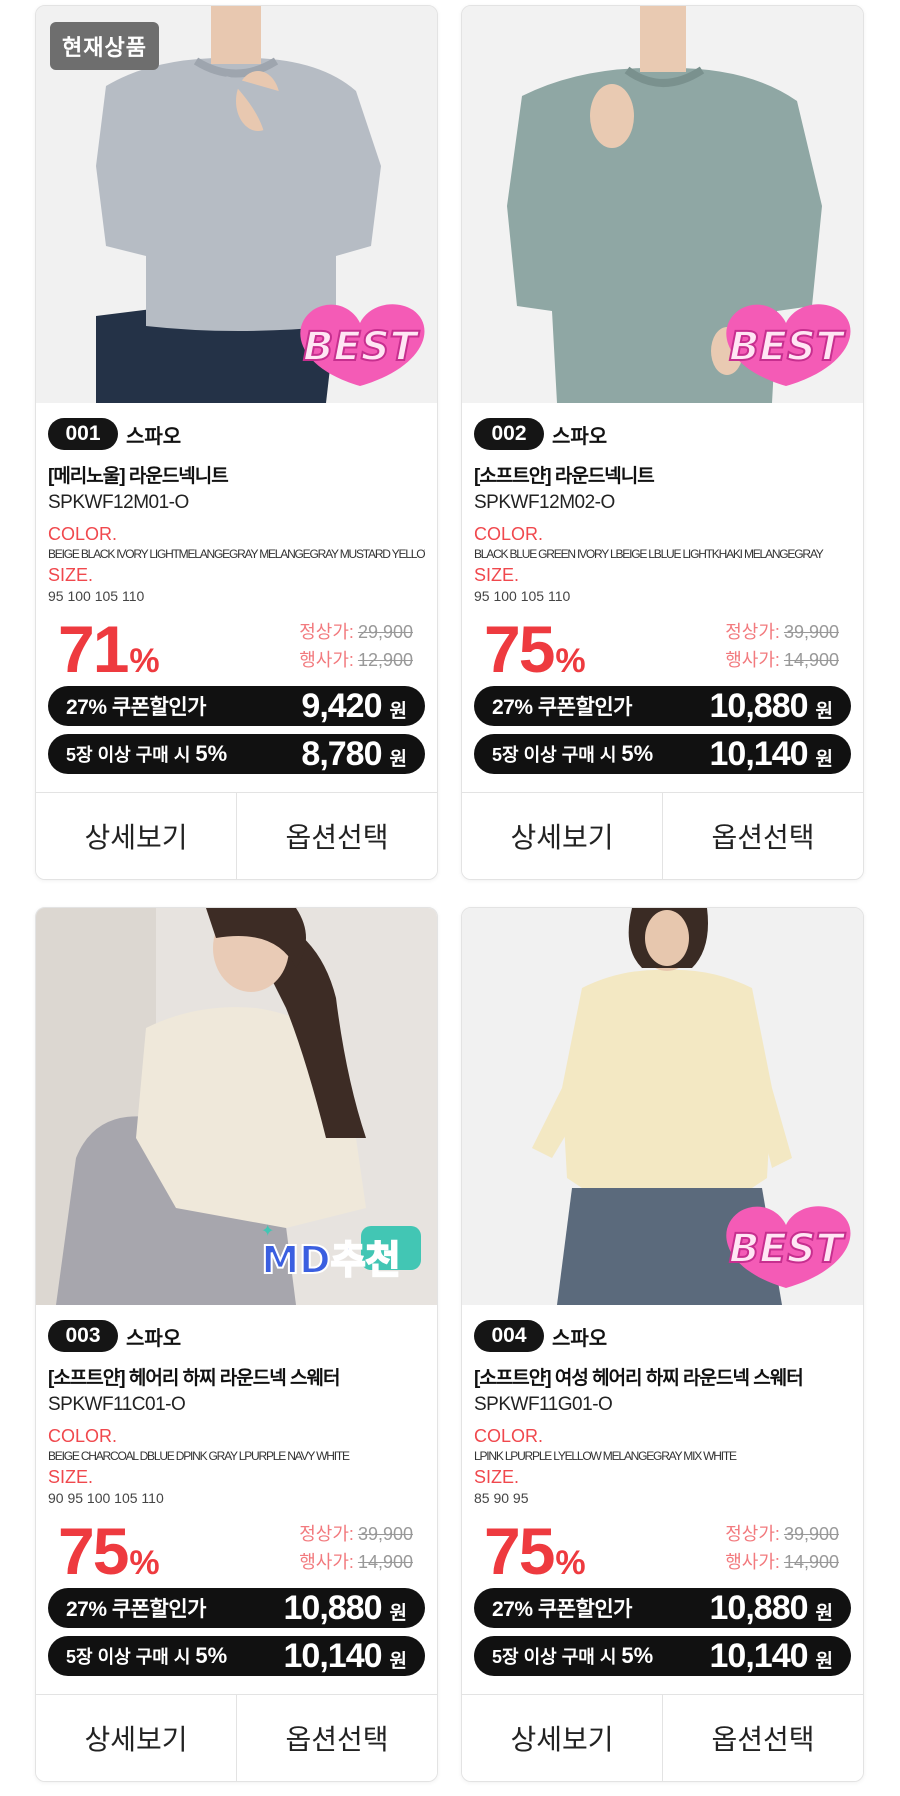 Image resolution: width=900 pixels, height=1796 pixels. What do you see at coordinates (109, 649) in the screenshot?
I see `discount-rate: 71%` at bounding box center [109, 649].